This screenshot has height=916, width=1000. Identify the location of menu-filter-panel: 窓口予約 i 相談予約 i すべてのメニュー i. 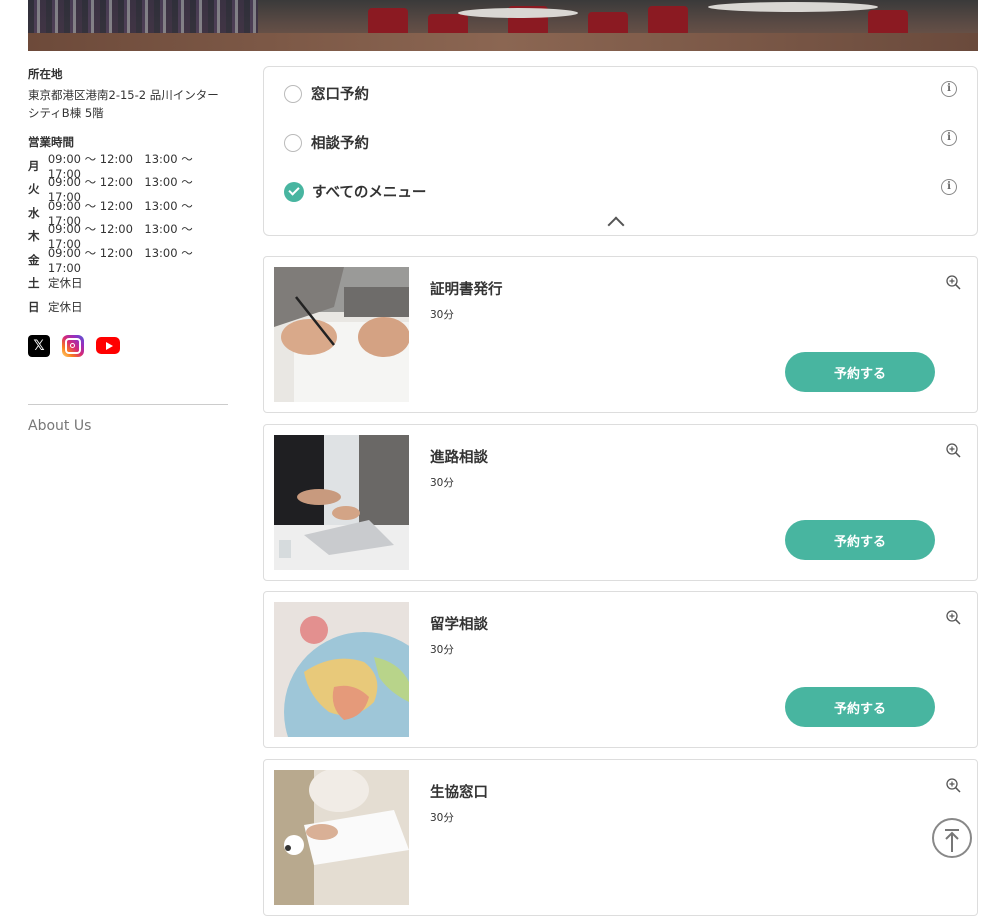
(620, 151).